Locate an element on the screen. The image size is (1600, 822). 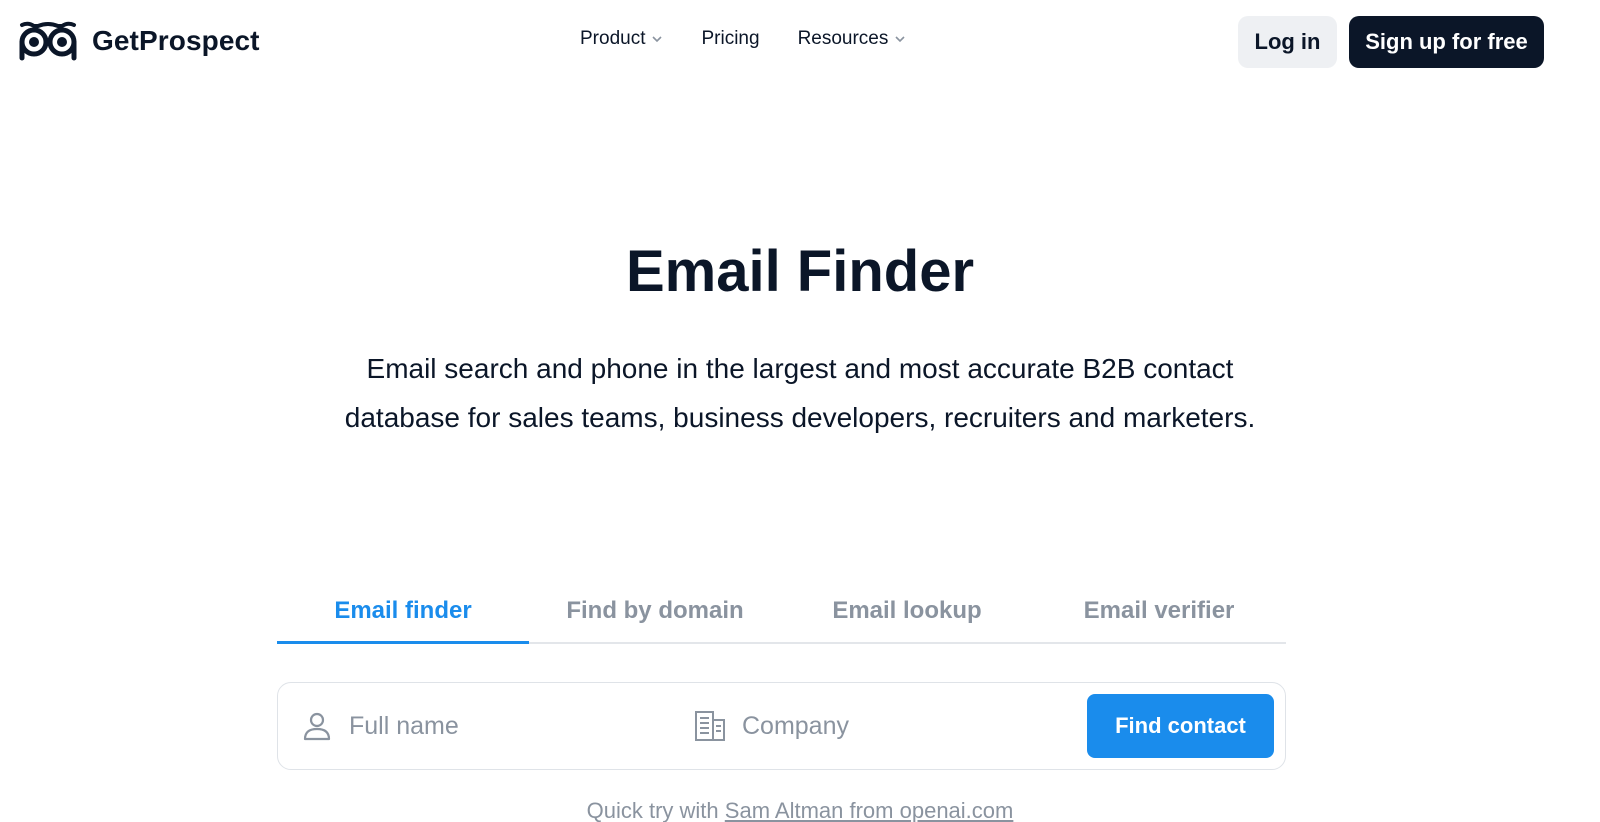
tab-email-lookup: Email lookup is located at coordinates (907, 611).